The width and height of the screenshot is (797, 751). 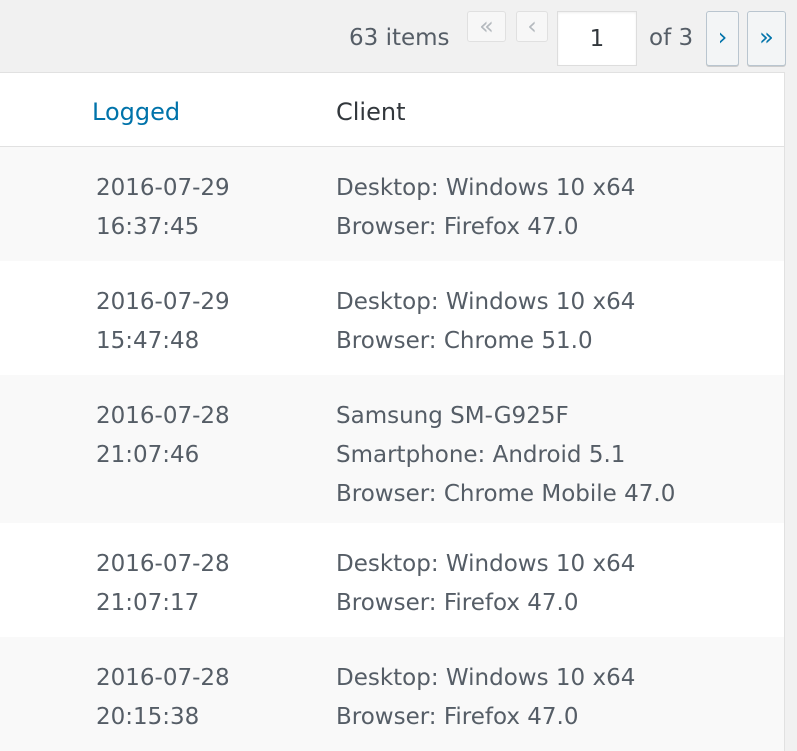 What do you see at coordinates (597, 38) in the screenshot?
I see `current-page-input` at bounding box center [597, 38].